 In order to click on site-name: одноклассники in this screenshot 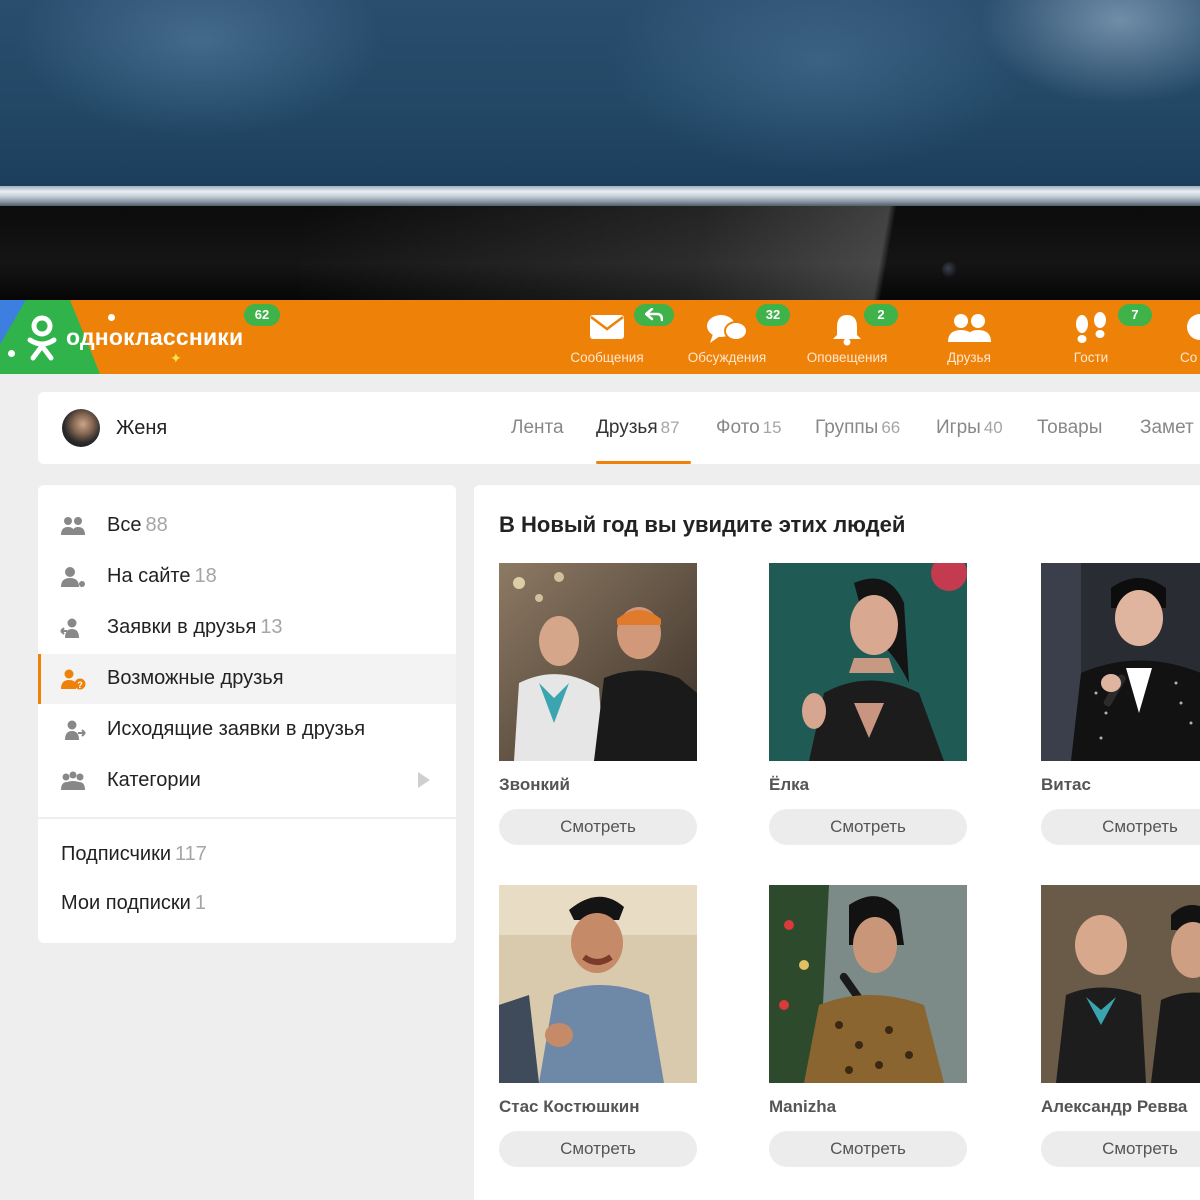, I will do `click(154, 337)`.